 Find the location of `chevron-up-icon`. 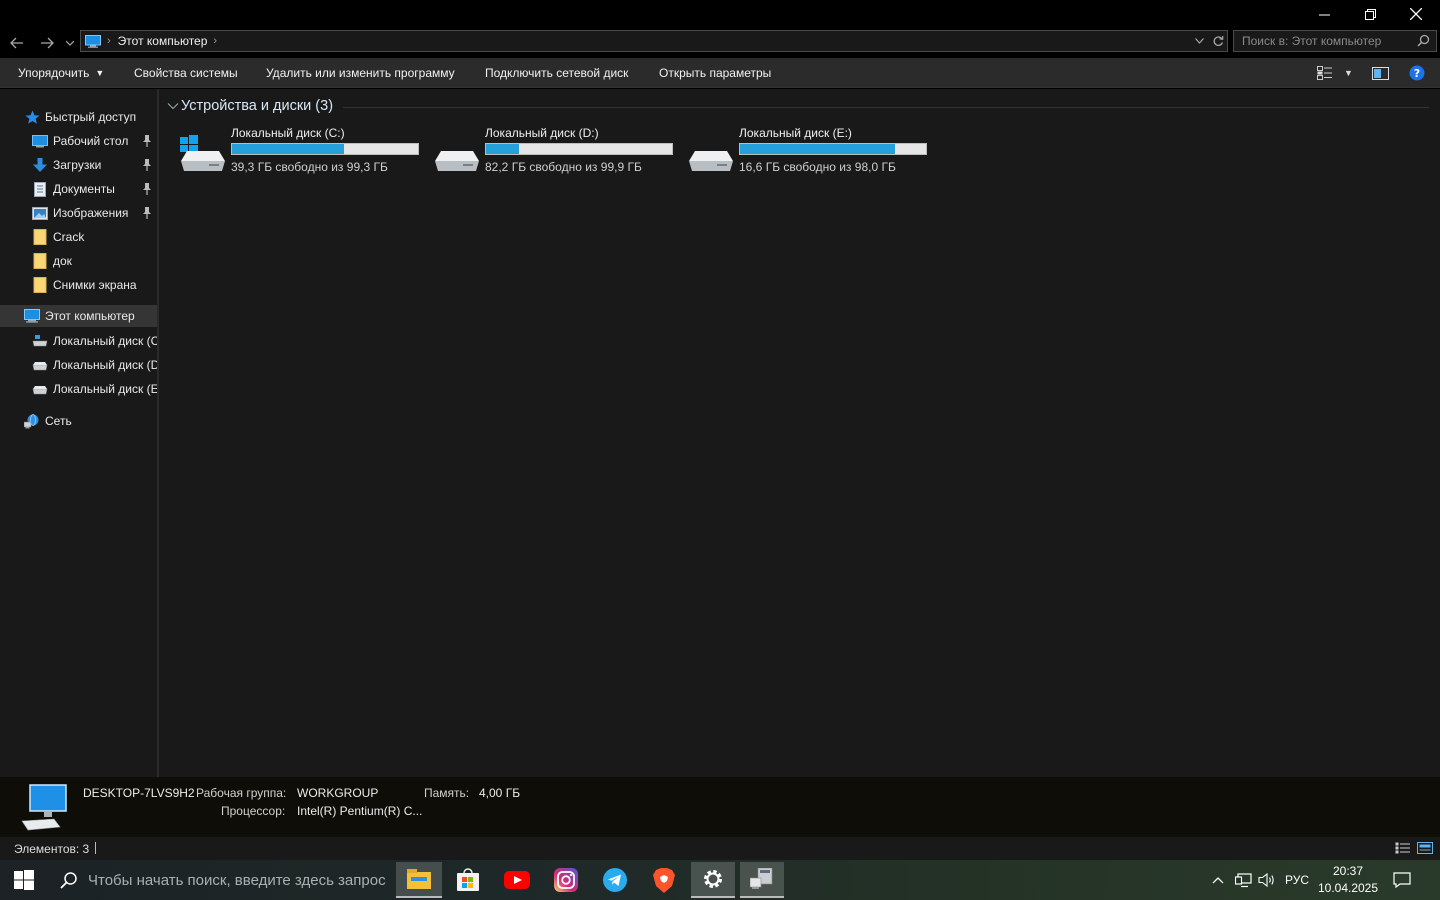

chevron-up-icon is located at coordinates (1218, 880).